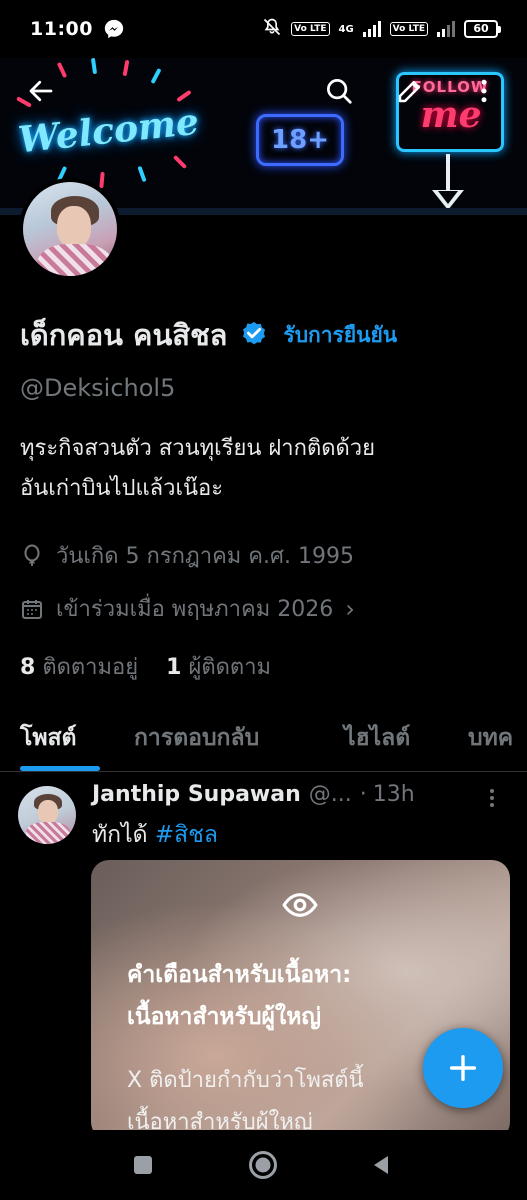  I want to click on profile-handle: @Deksichol5, so click(98, 388).